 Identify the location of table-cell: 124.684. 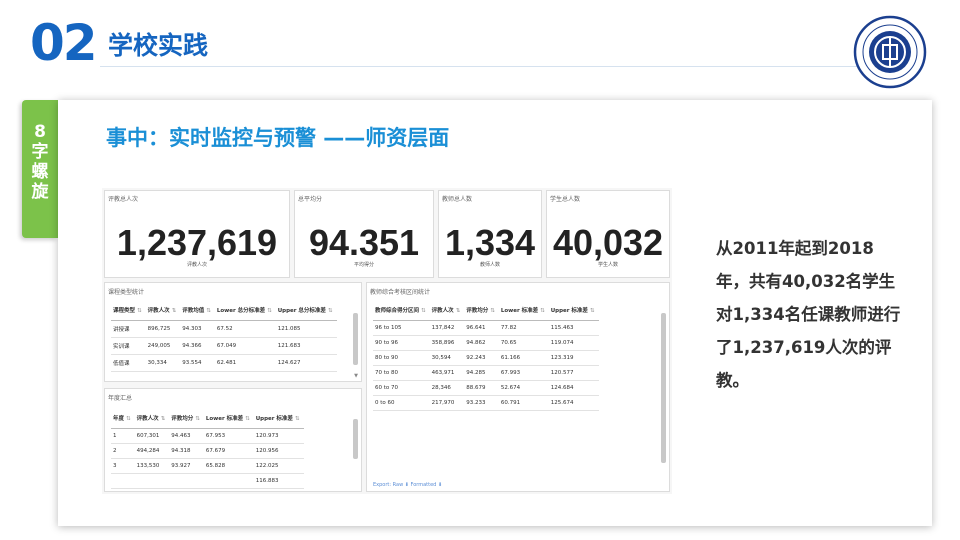
(573, 388).